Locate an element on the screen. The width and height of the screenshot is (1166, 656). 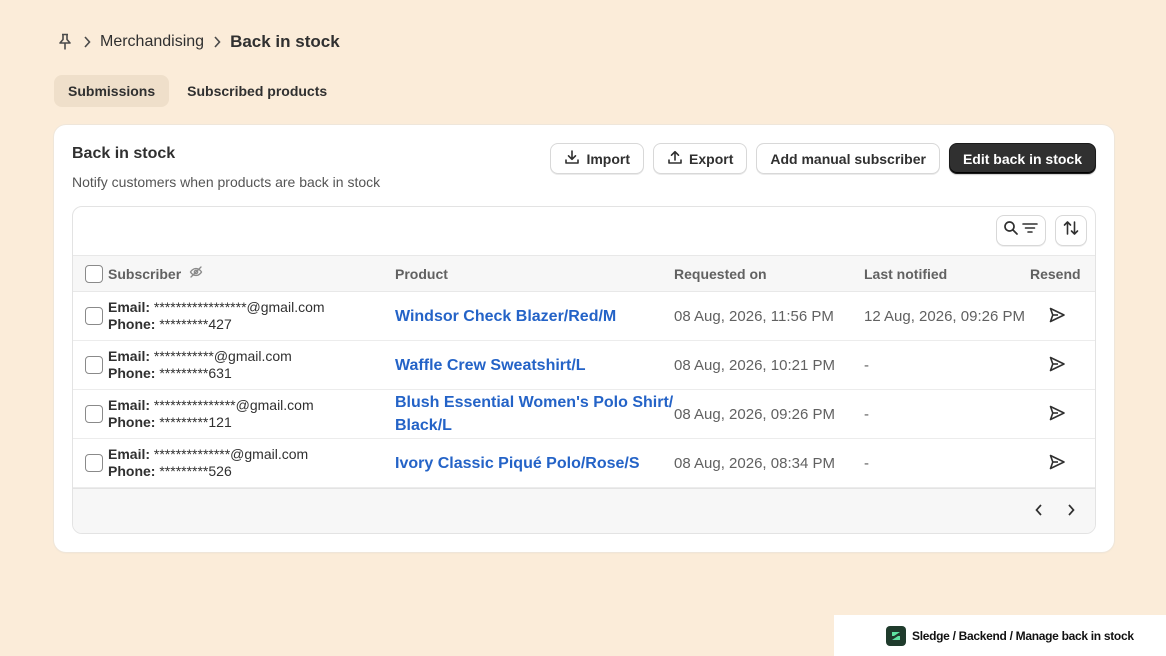
product-name-line-1: Blush Essential Women's Polo Shirt/ is located at coordinates (534, 402).